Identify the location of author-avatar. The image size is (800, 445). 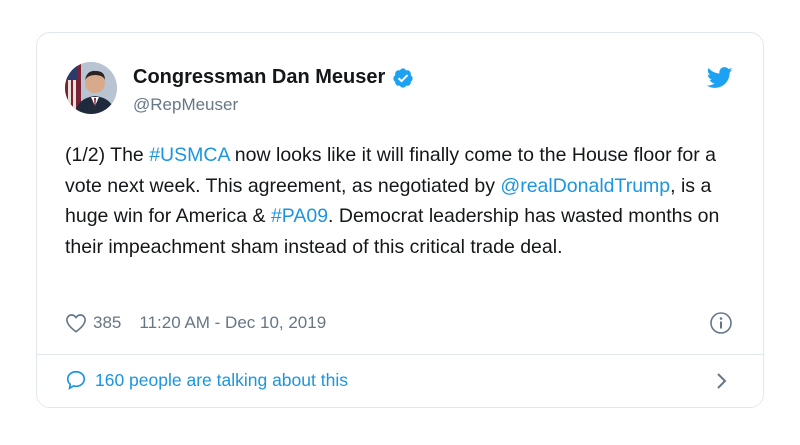
(91, 88).